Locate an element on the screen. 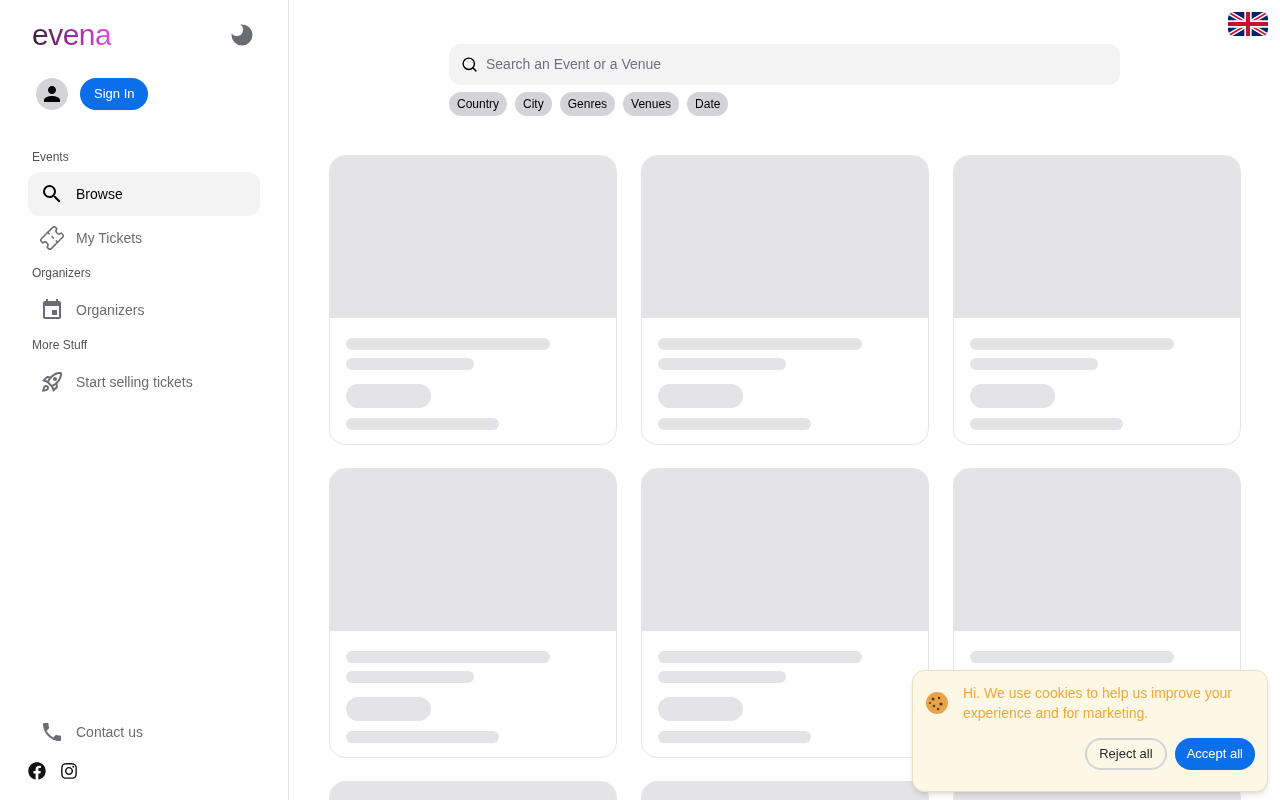 Image resolution: width=1280 pixels, height=800 pixels. nav-item: Browse is located at coordinates (144, 194).